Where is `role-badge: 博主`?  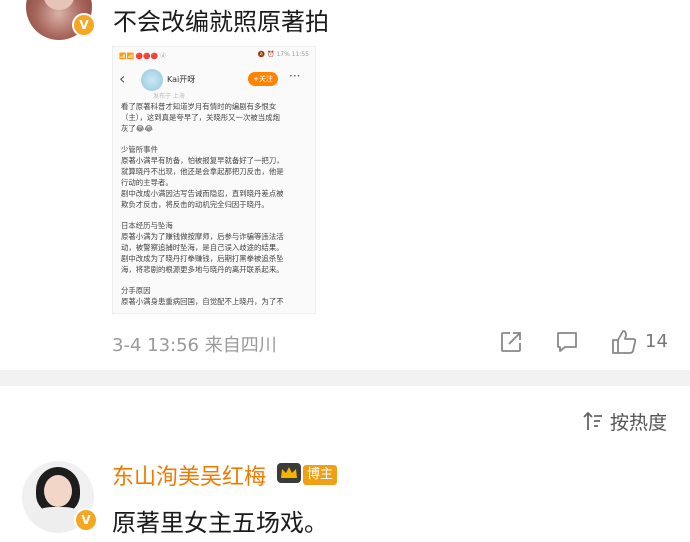 role-badge: 博主 is located at coordinates (320, 475).